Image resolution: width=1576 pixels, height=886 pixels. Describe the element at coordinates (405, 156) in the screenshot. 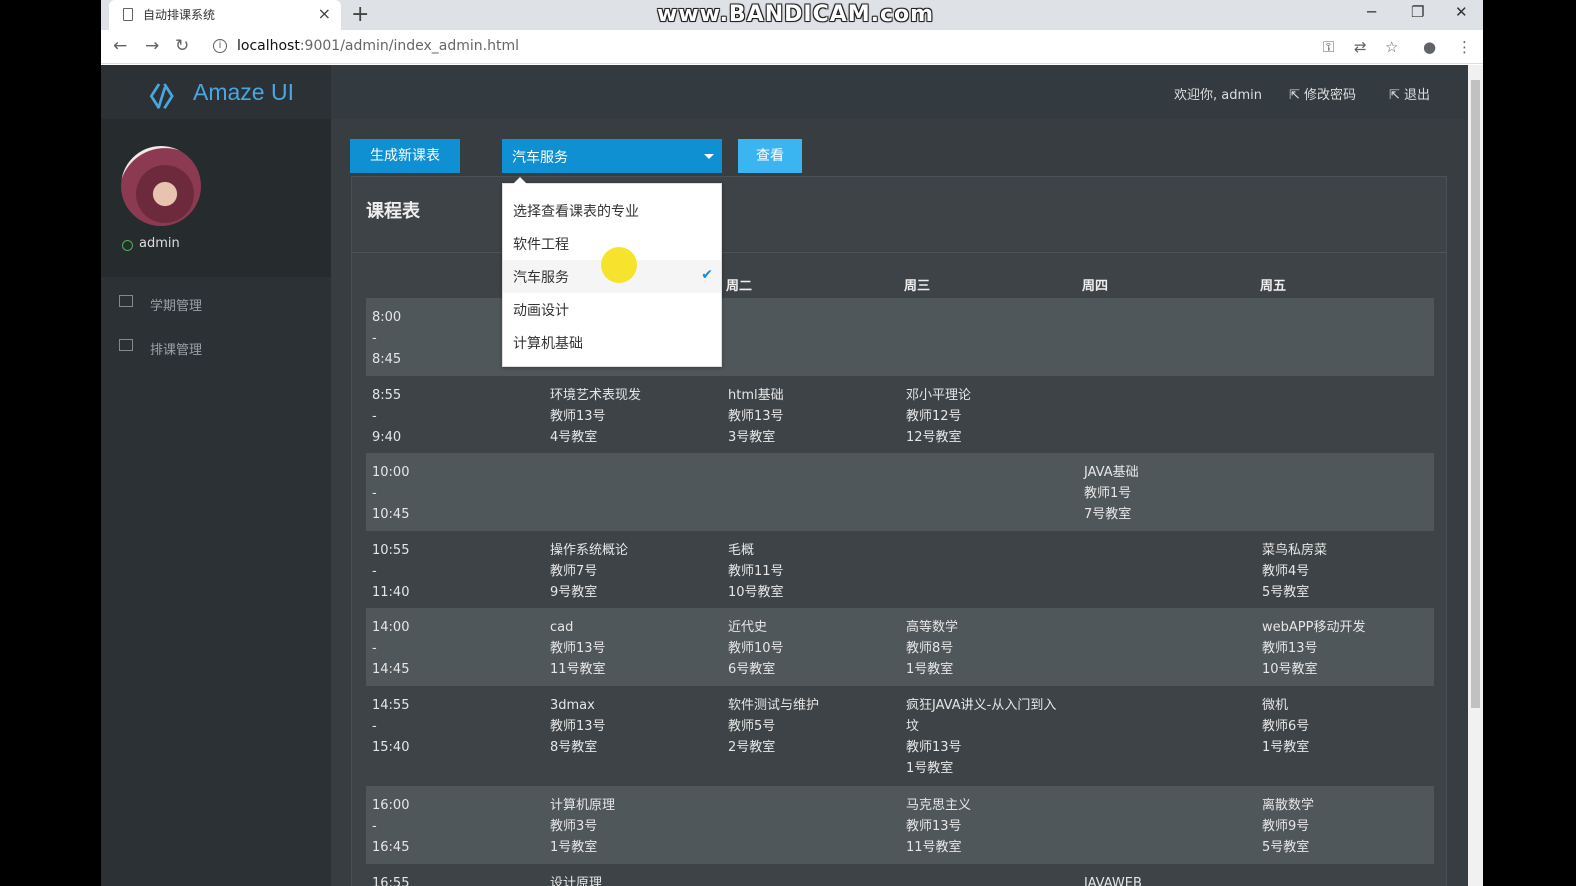

I see `generate-schedule-button: 生成新课表` at that location.